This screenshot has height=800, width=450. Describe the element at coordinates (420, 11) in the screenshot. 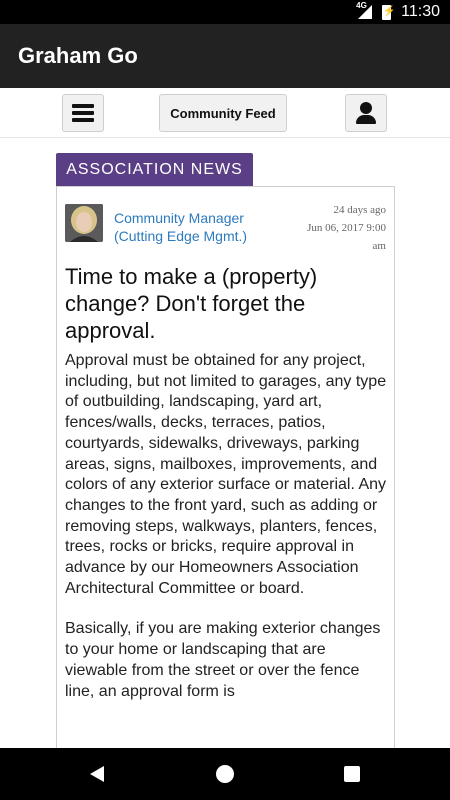

I see `status-time: 11:30` at that location.